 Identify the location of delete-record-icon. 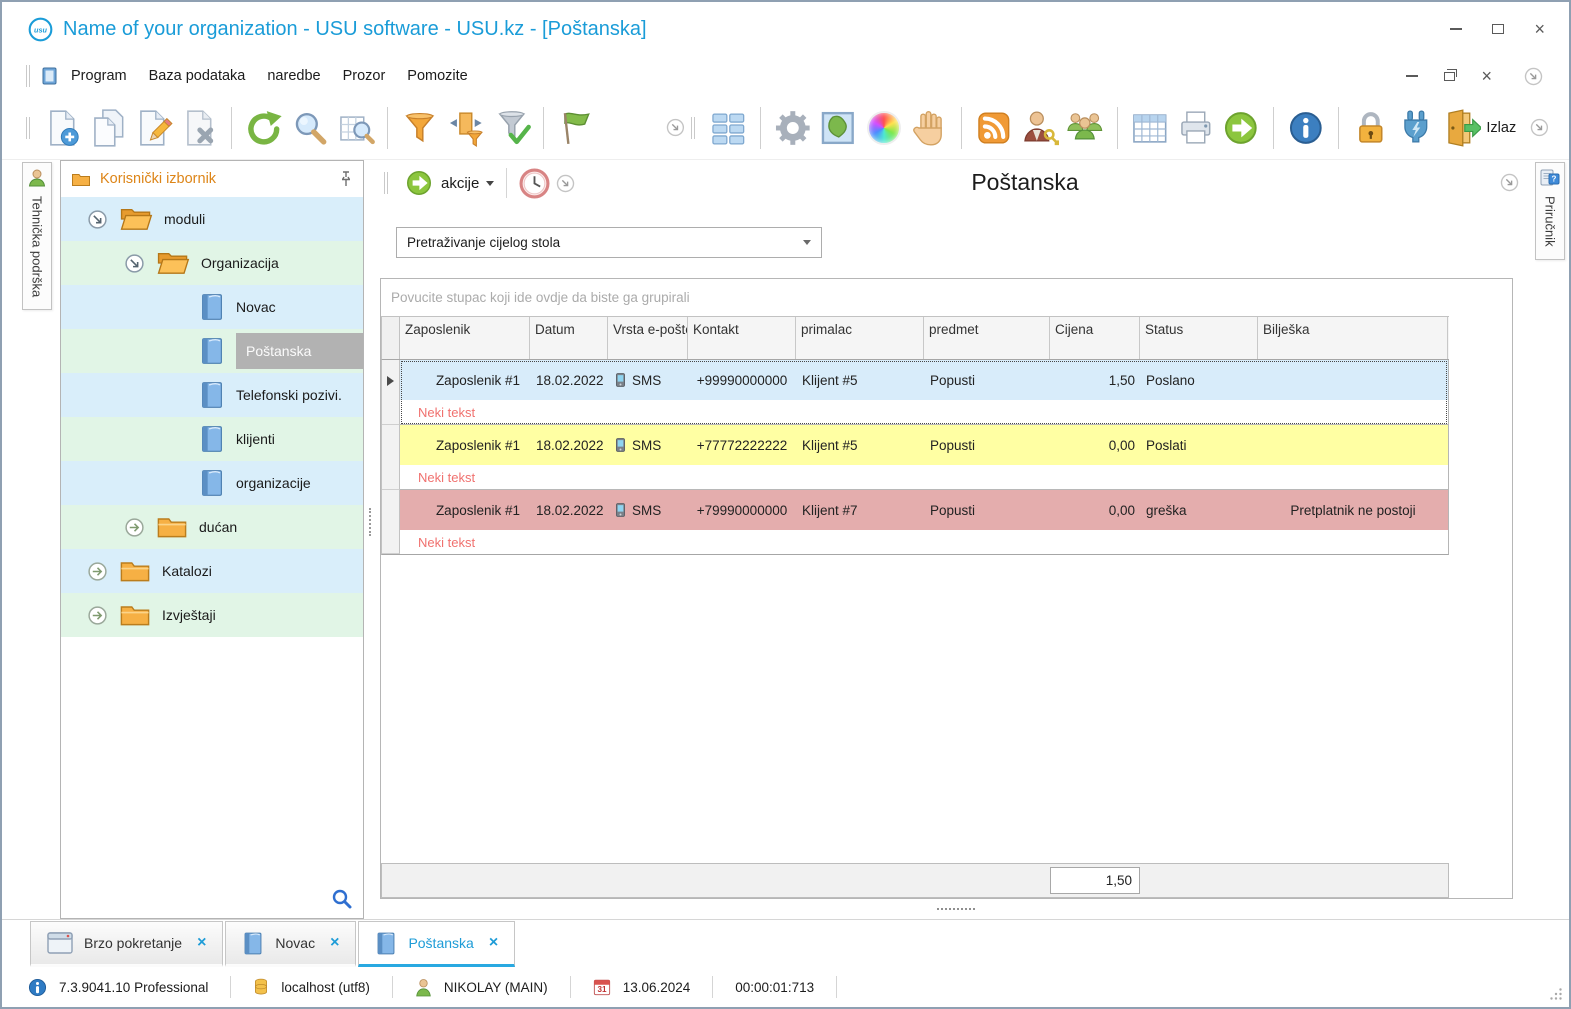
(200, 128).